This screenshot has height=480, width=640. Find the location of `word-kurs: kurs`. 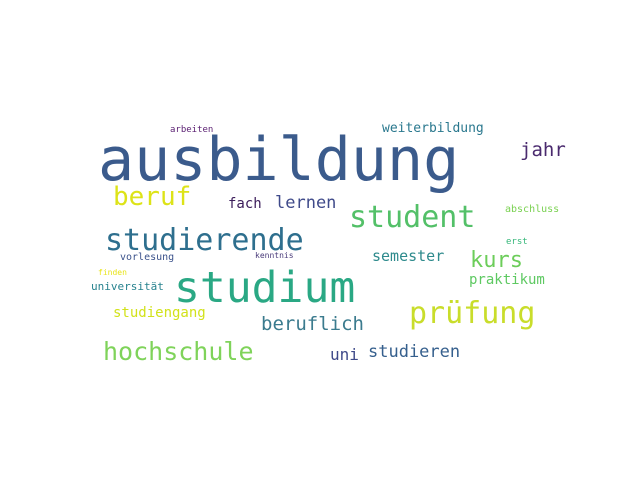

word-kurs: kurs is located at coordinates (496, 260).